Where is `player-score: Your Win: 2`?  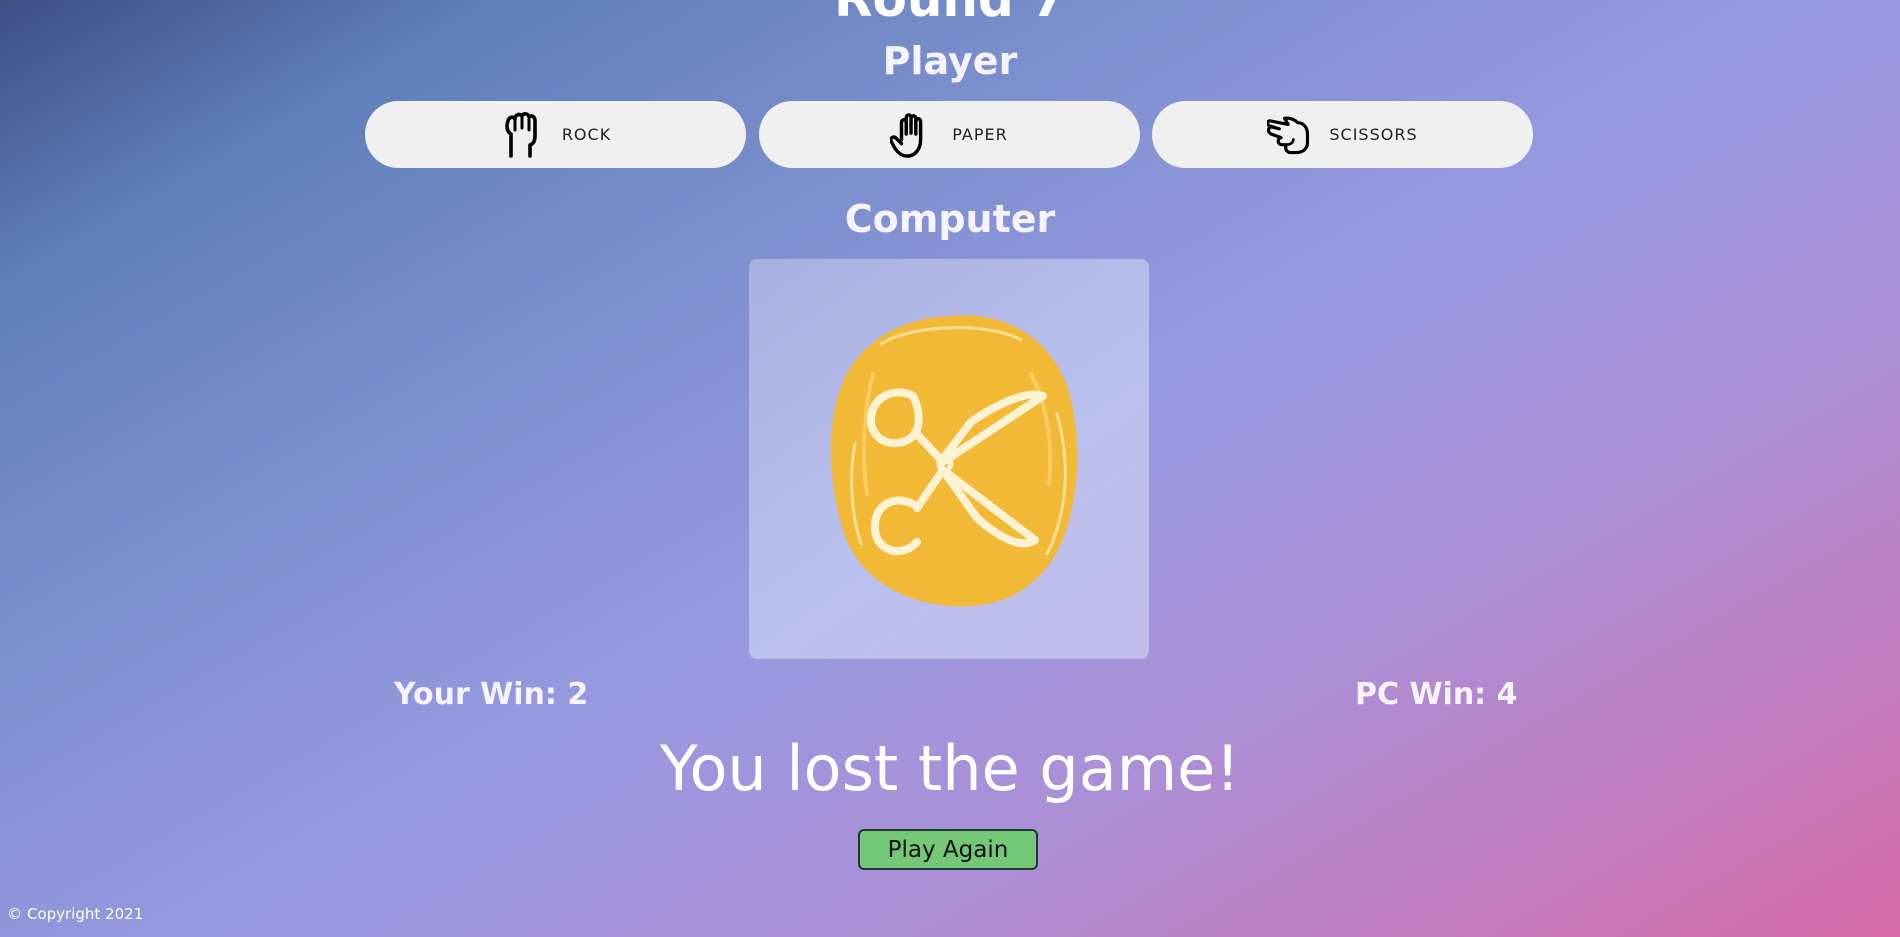
player-score: Your Win: 2 is located at coordinates (491, 694).